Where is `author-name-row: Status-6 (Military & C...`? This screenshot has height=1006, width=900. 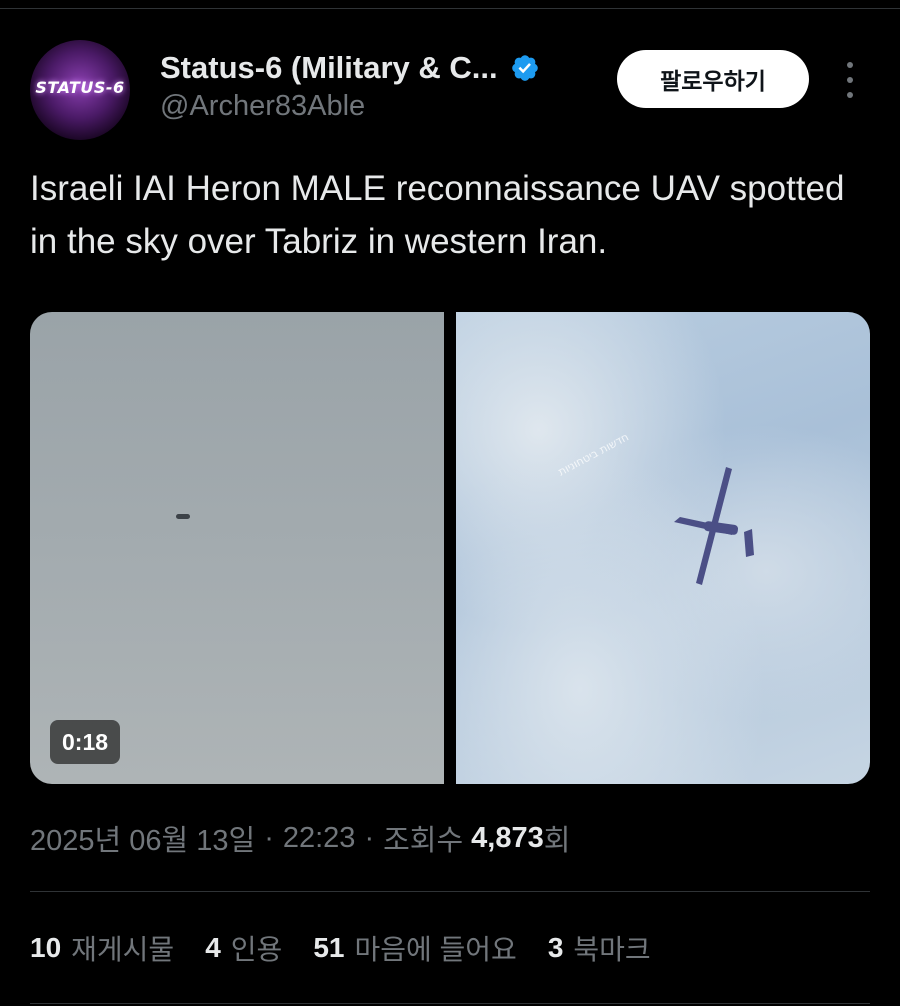 author-name-row: Status-6 (Military & C... is located at coordinates (350, 68).